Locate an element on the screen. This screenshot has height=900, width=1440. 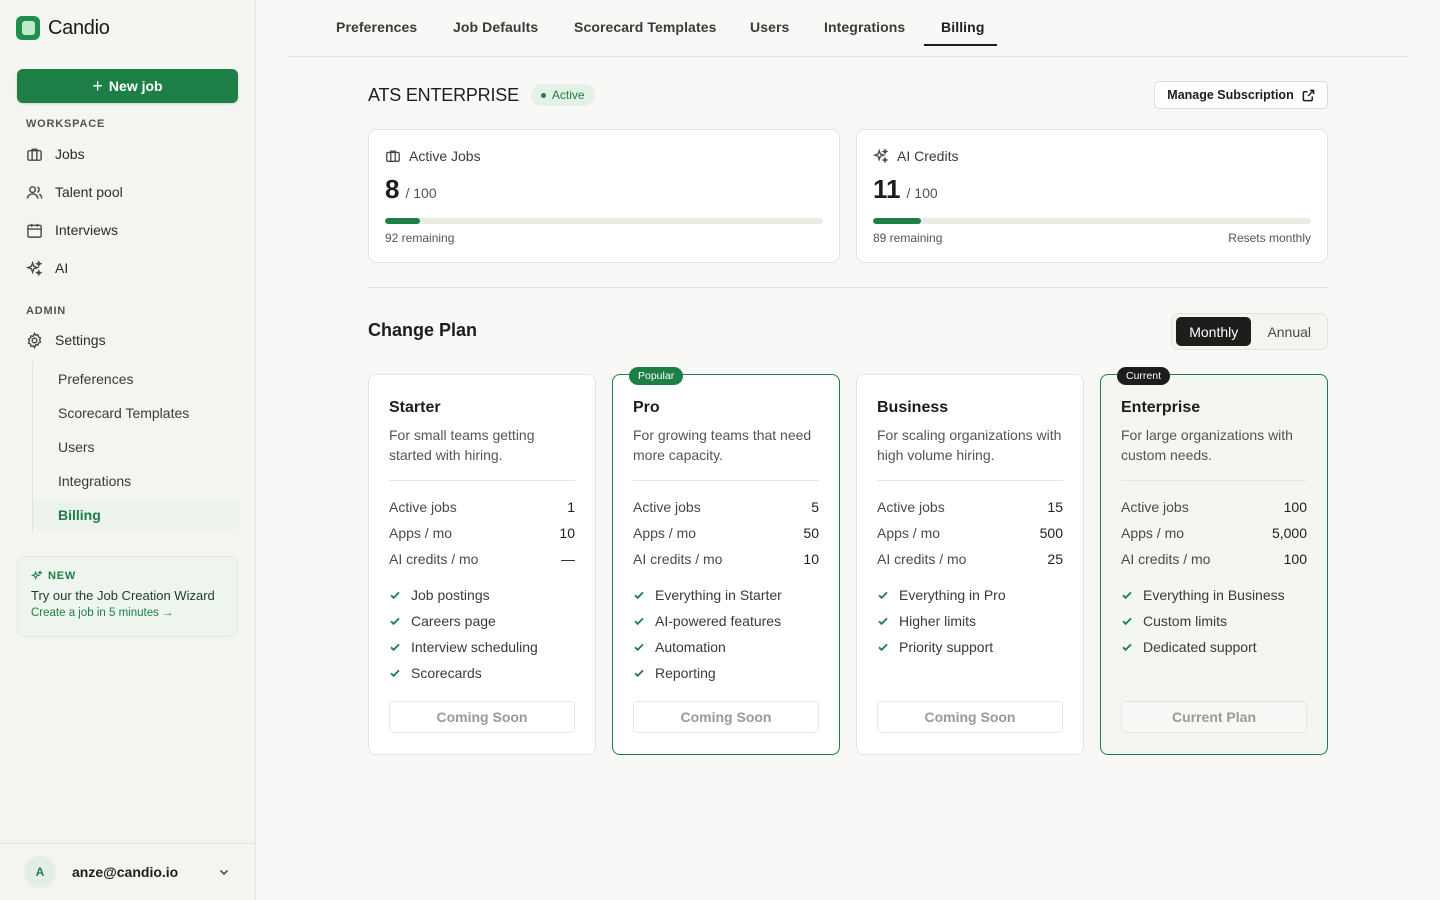
feature-item: Higher limits is located at coordinates (970, 621).